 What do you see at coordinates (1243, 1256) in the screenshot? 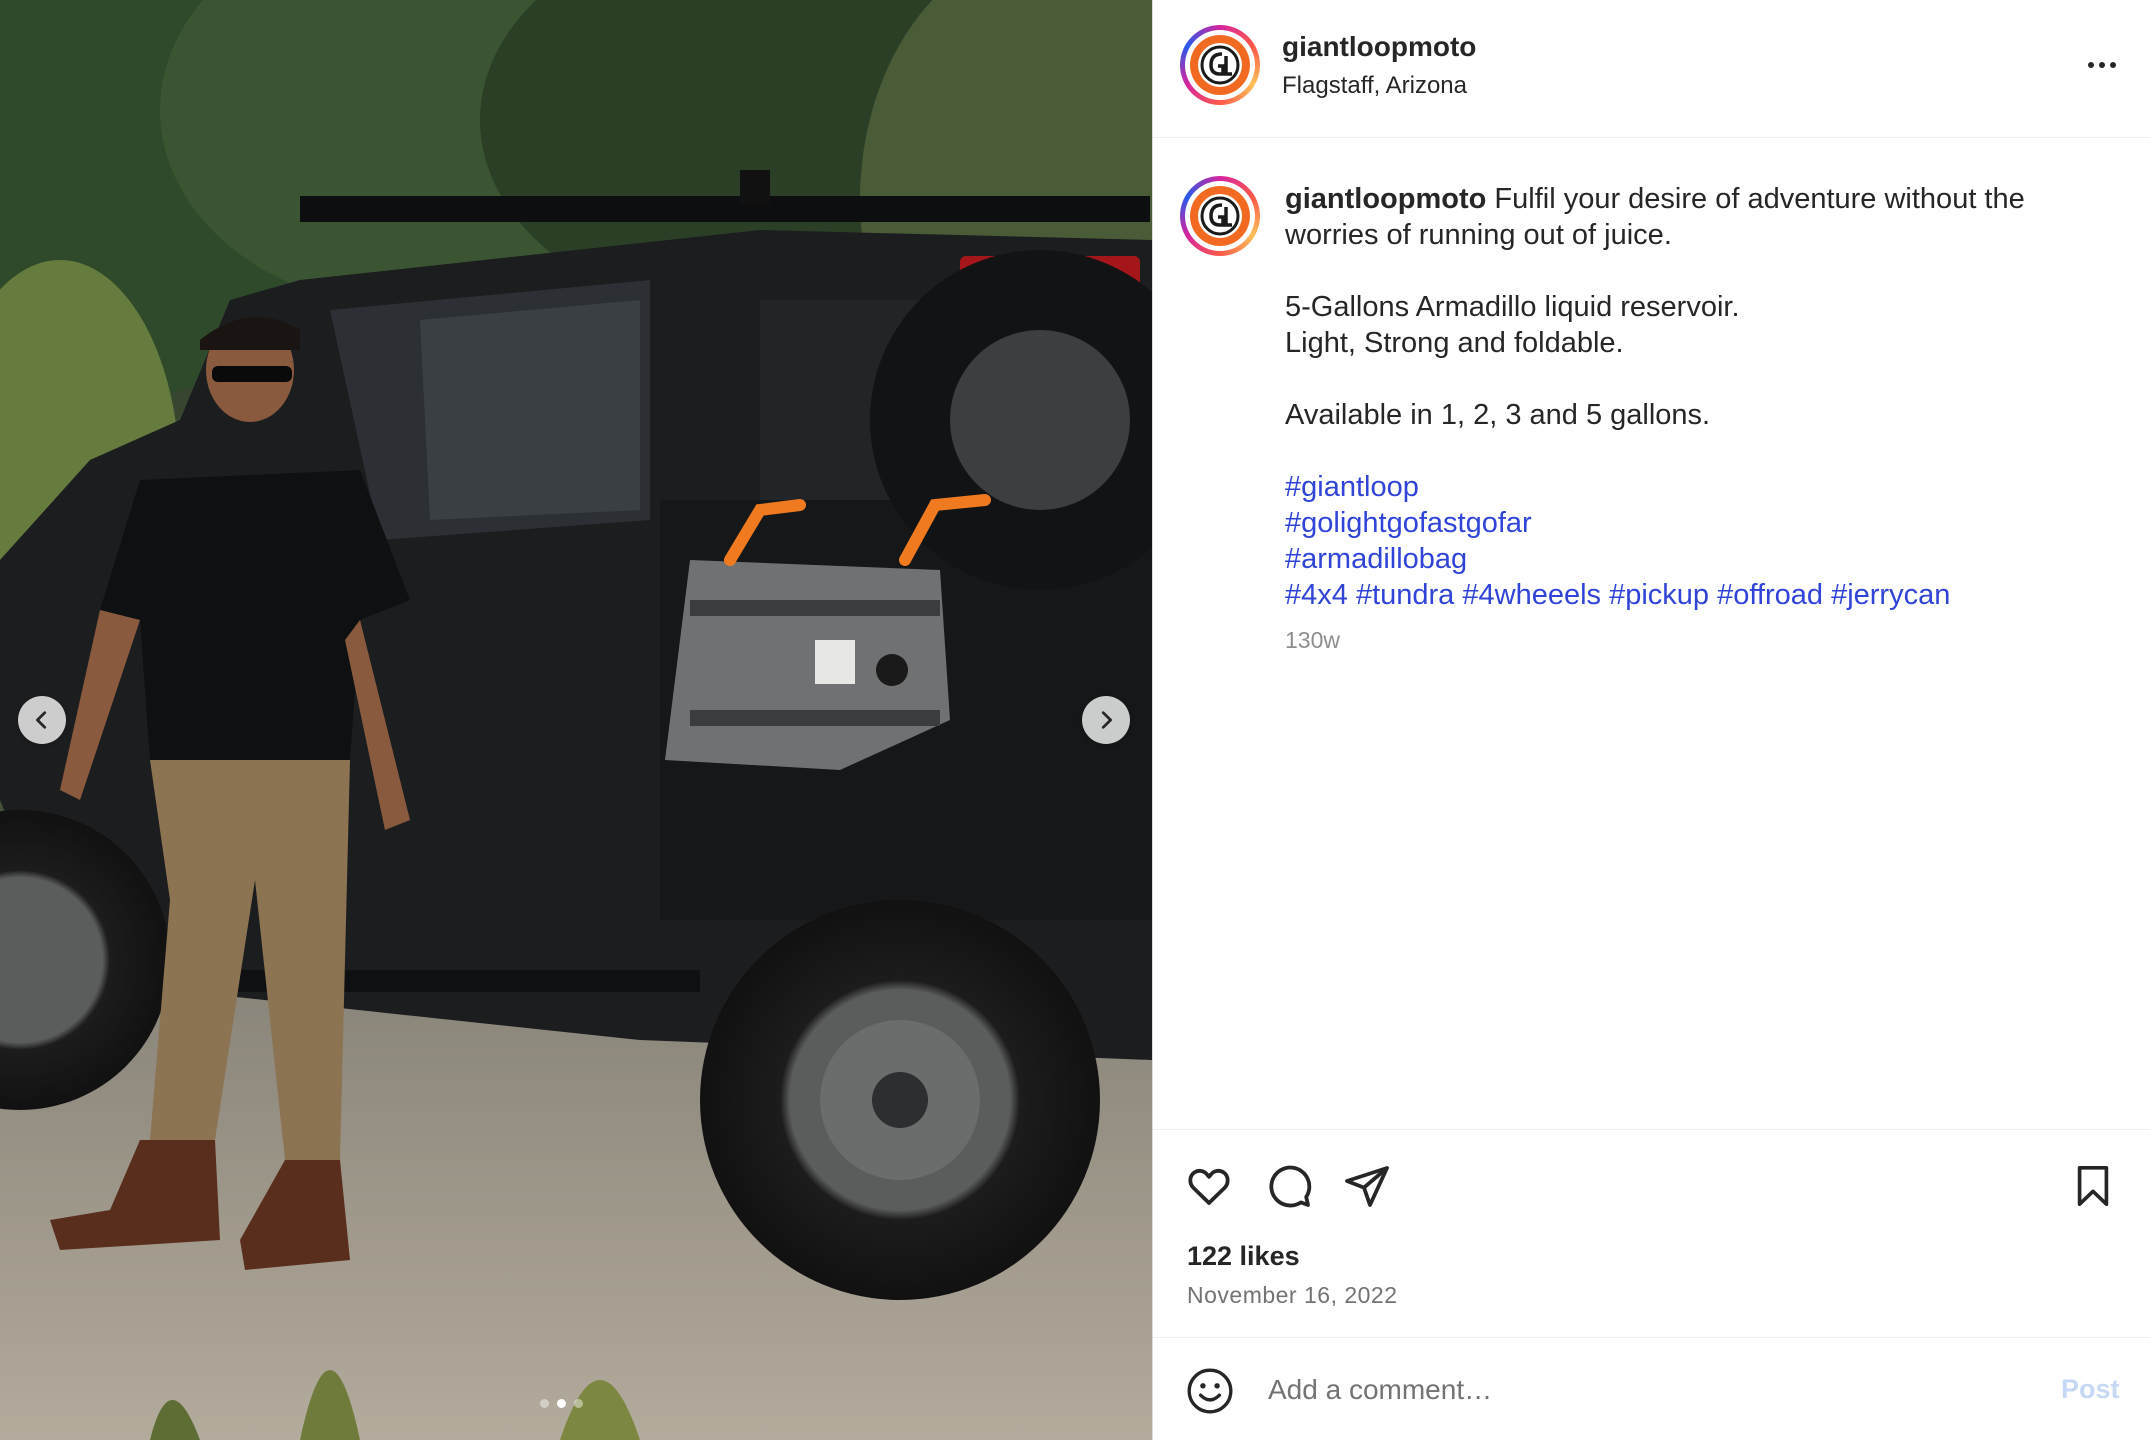
I see `likes-count: 122 likes` at bounding box center [1243, 1256].